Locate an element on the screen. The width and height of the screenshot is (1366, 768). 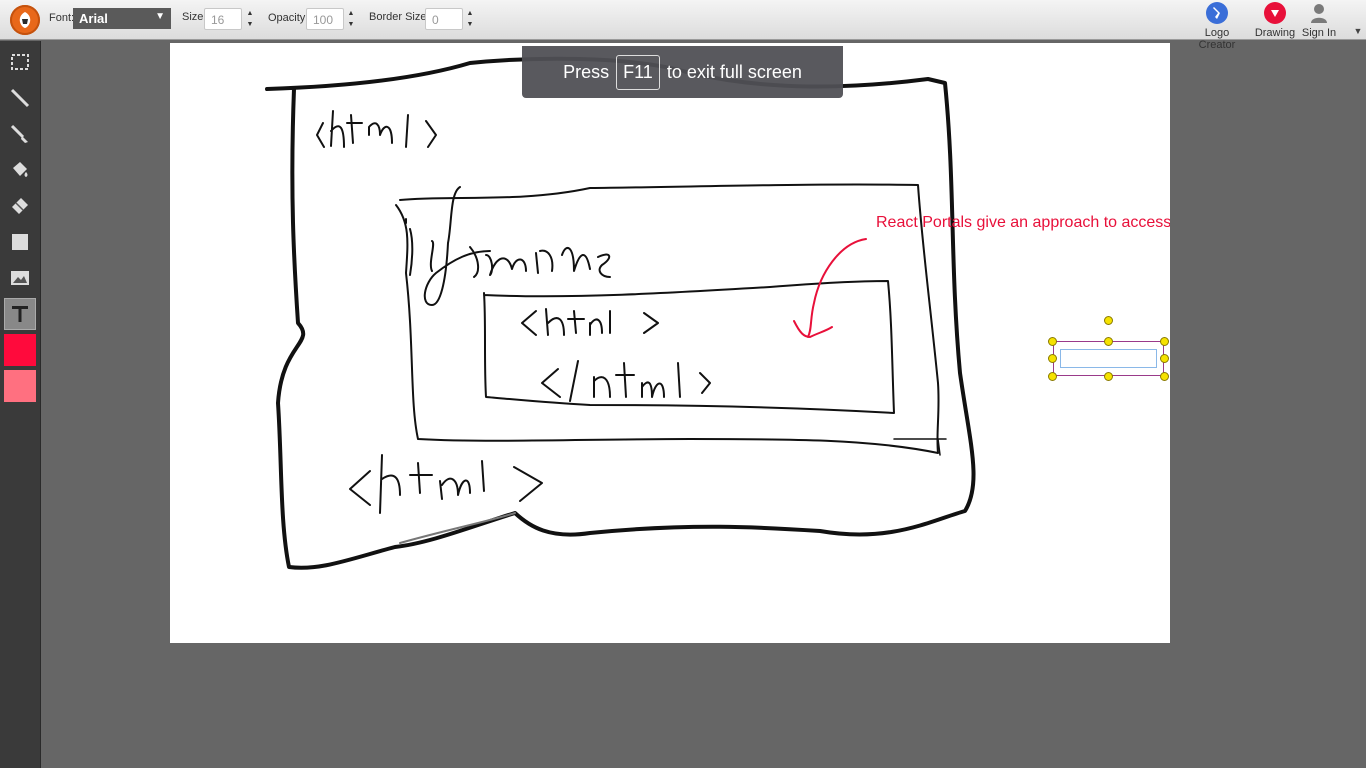
eraser-tool is located at coordinates (20, 206).